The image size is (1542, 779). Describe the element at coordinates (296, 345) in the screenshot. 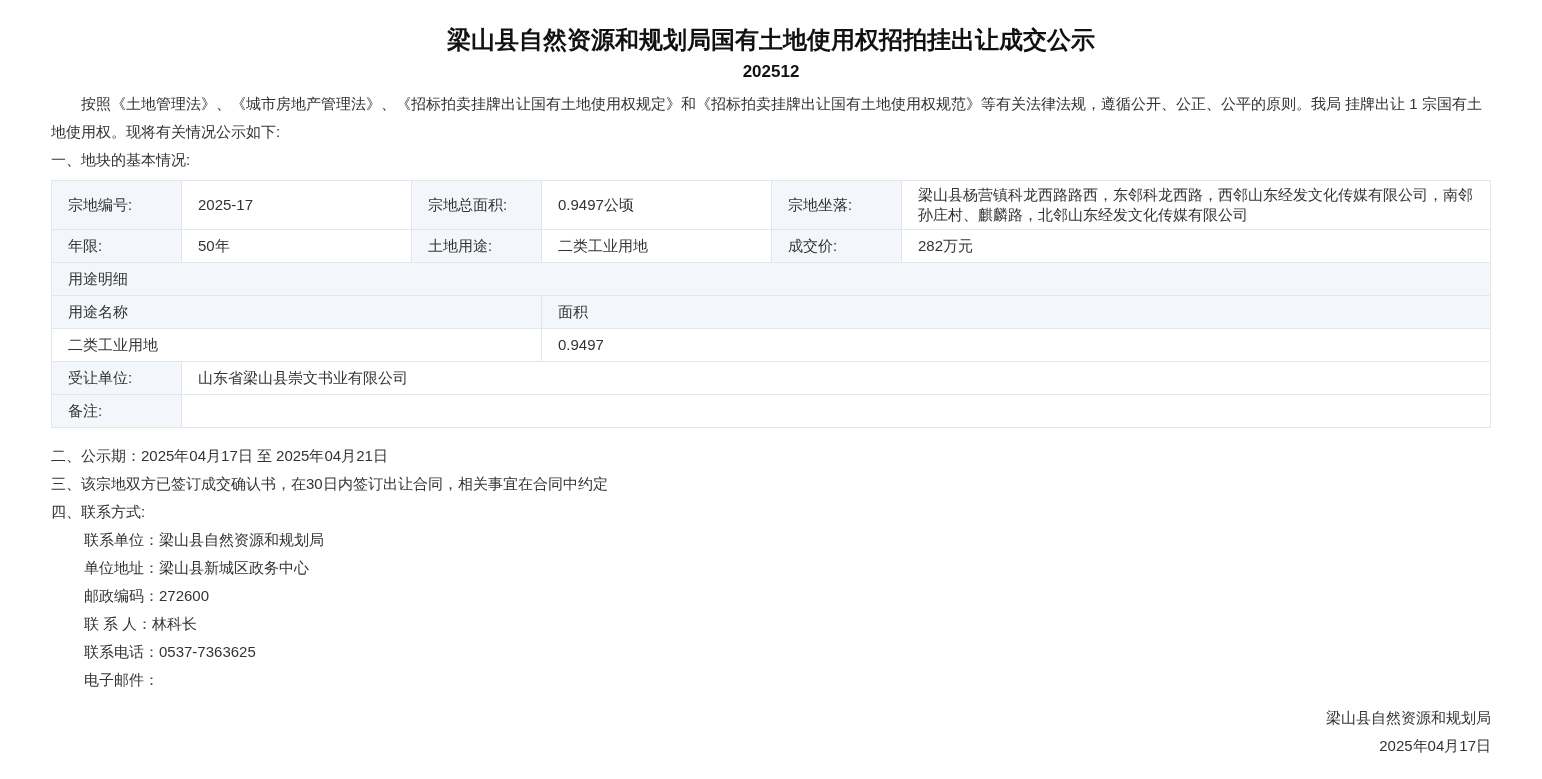

I see `table-cell: 二类工业用地` at that location.